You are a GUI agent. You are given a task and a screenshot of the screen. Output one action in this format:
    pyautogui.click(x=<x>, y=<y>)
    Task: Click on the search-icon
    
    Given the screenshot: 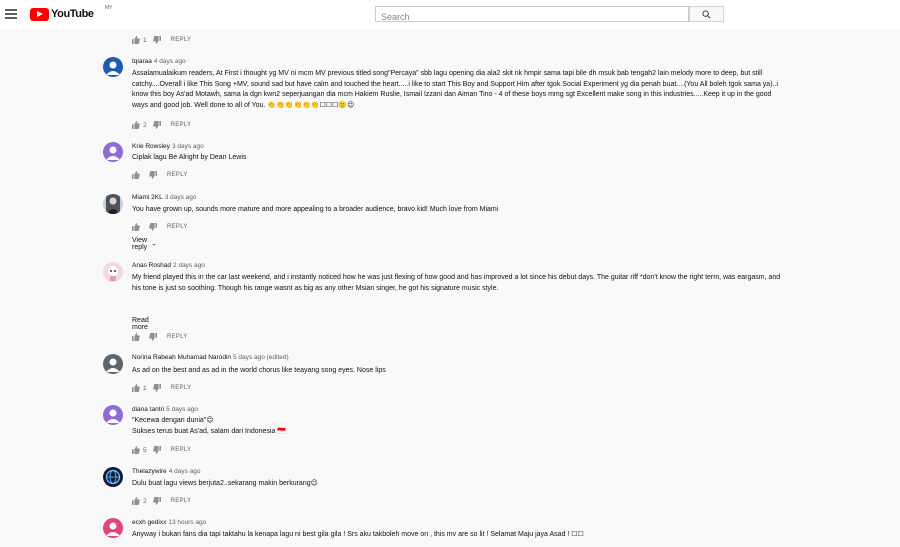 What is the action you would take?
    pyautogui.click(x=706, y=13)
    